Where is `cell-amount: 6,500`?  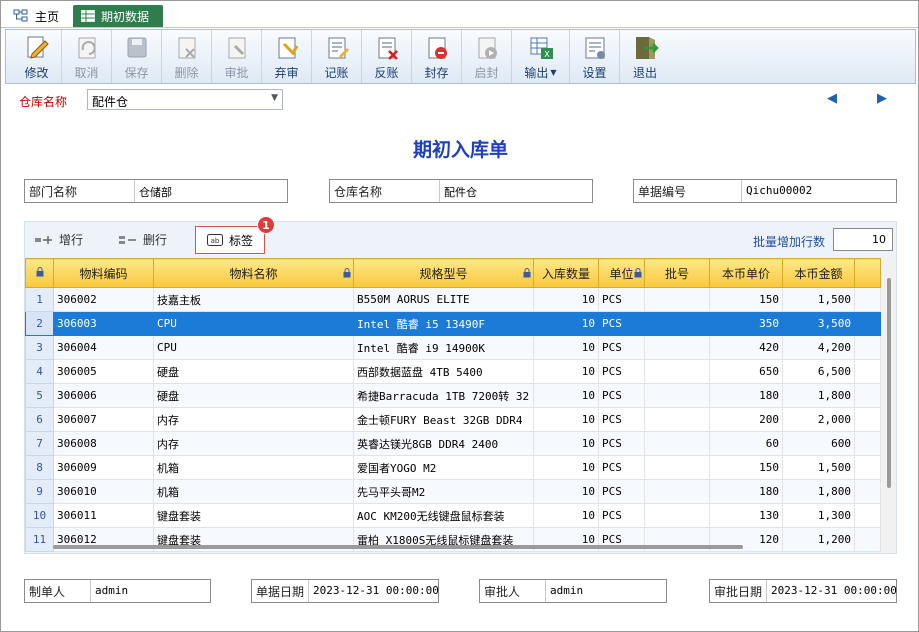 cell-amount: 6,500 is located at coordinates (818, 371).